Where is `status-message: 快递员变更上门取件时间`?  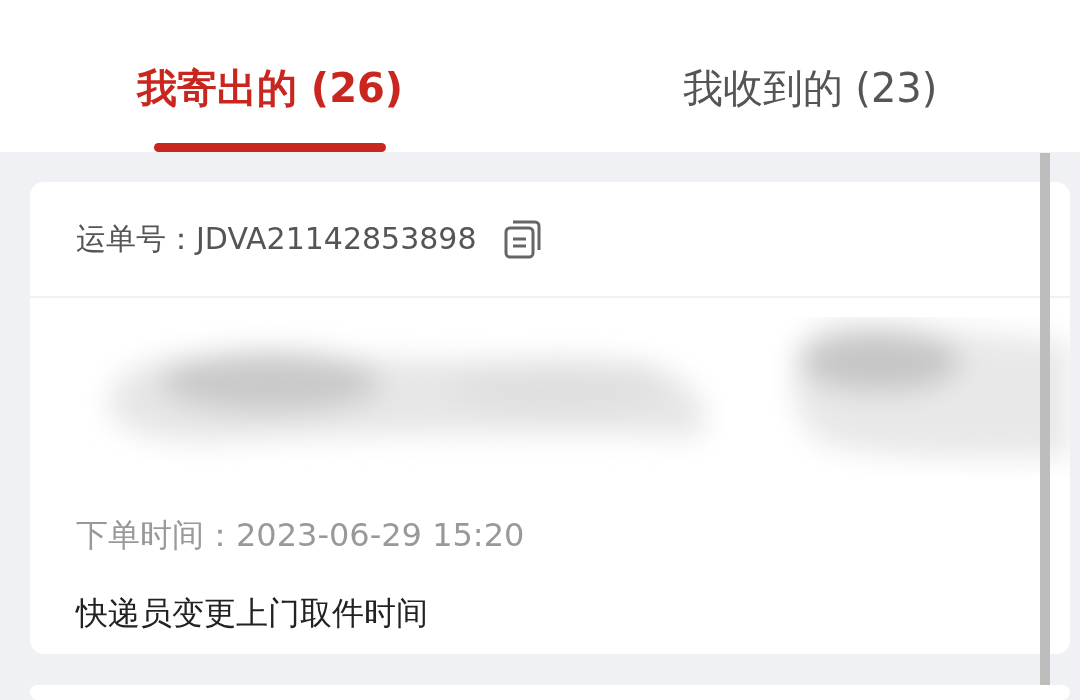
status-message: 快递员变更上门取件时间 is located at coordinates (252, 613).